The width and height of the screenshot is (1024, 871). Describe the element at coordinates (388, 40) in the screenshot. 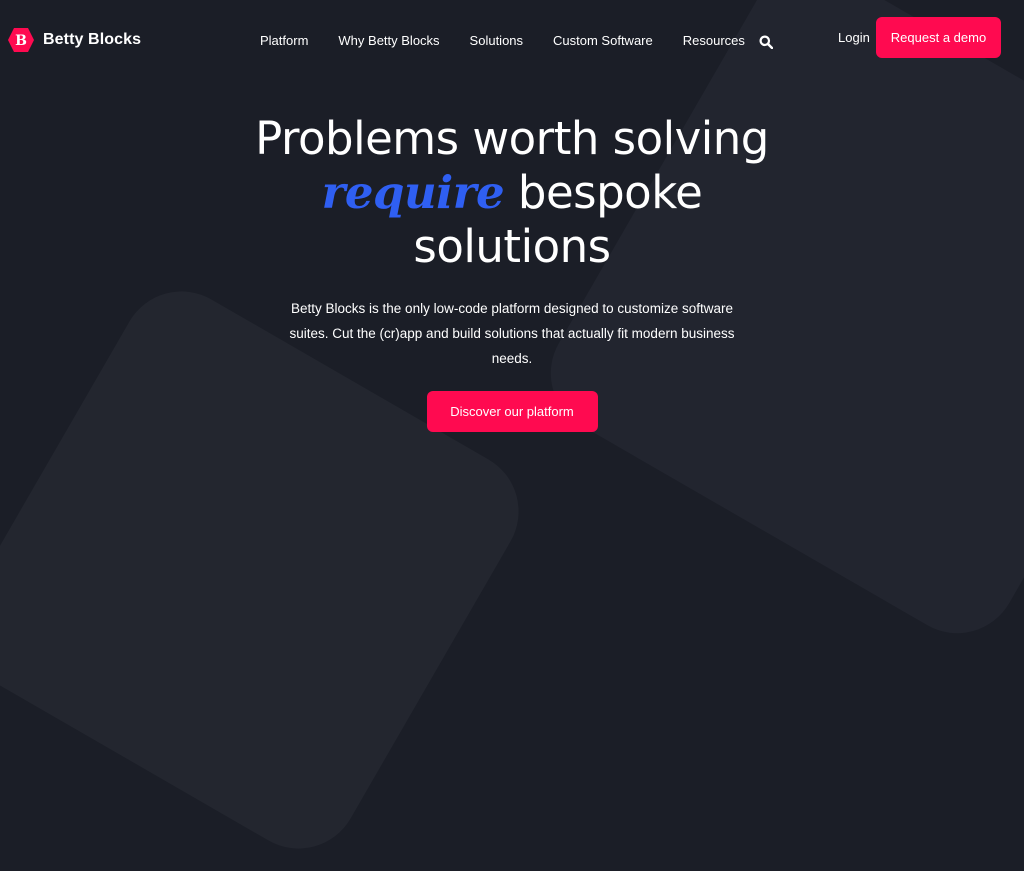

I see `nav-item-why-betty-blocks: Why Betty Blocks` at that location.